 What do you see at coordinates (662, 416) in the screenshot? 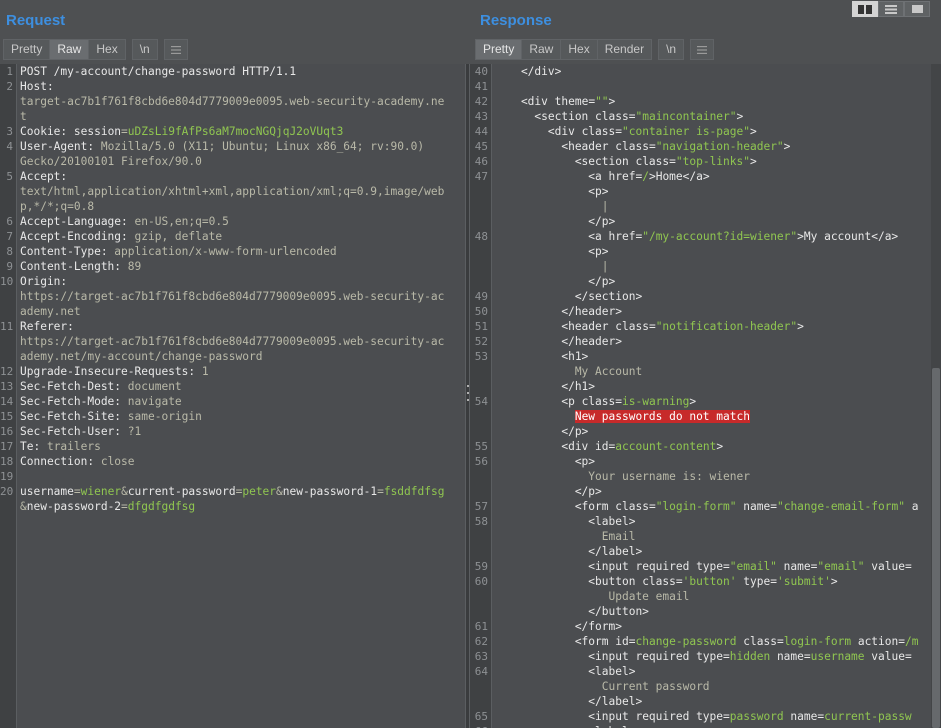
I see `highlighted-error-text: New passwords do not match` at bounding box center [662, 416].